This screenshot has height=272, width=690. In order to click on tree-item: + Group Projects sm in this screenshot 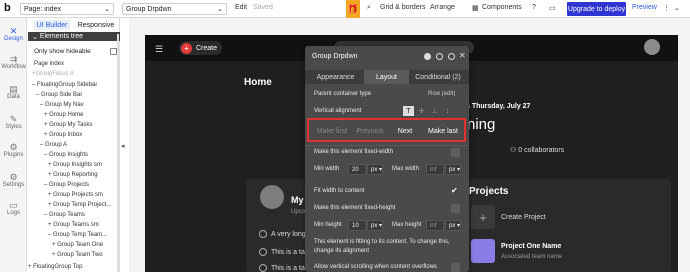, I will do `click(75, 195)`.